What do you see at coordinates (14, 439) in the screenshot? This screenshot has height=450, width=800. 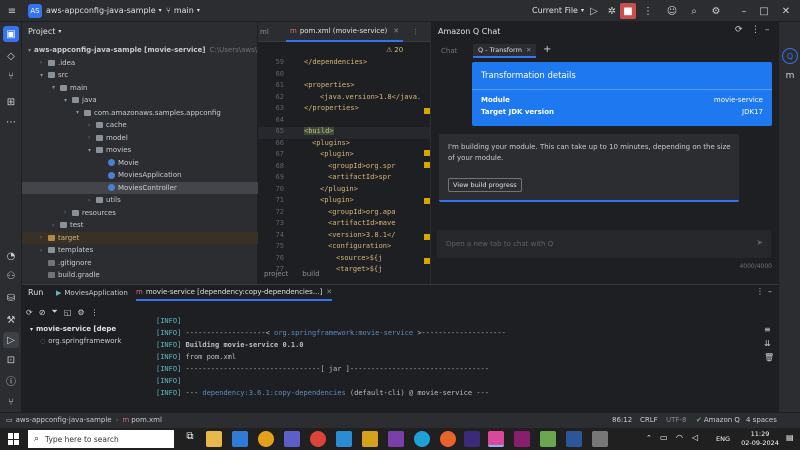 I see `windows-start-icon` at bounding box center [14, 439].